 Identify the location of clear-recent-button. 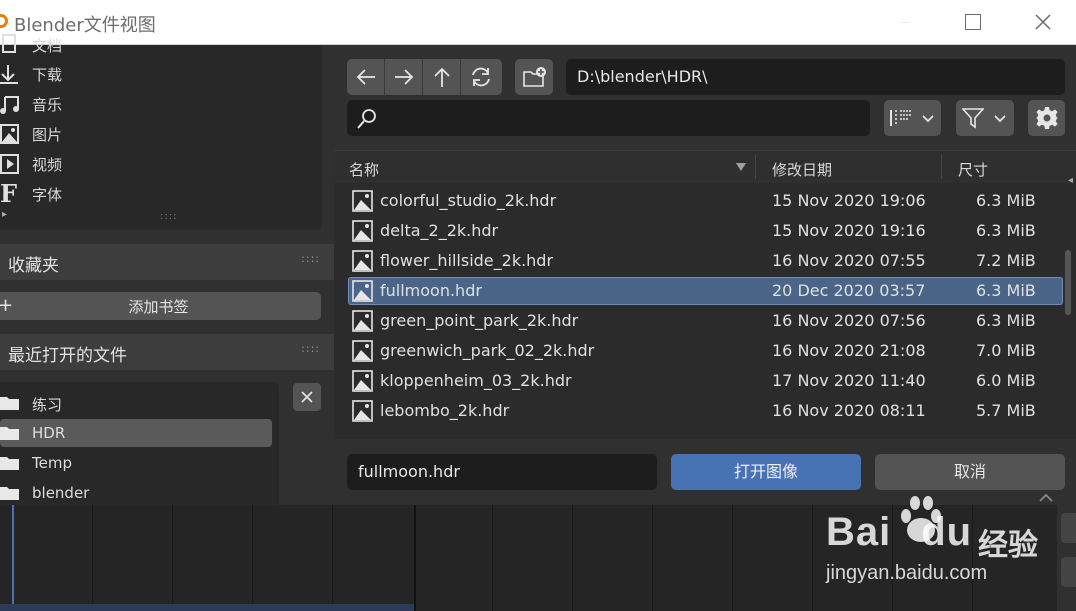
(307, 397).